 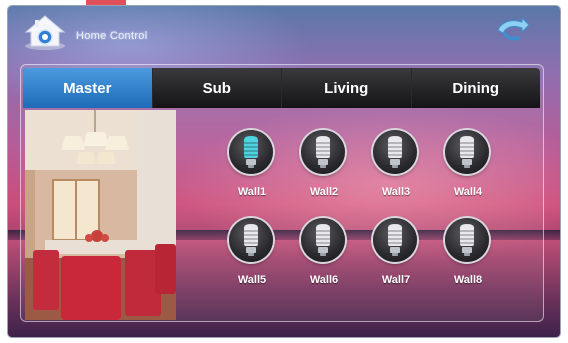 I want to click on light-button-8: Wall8, so click(x=468, y=255).